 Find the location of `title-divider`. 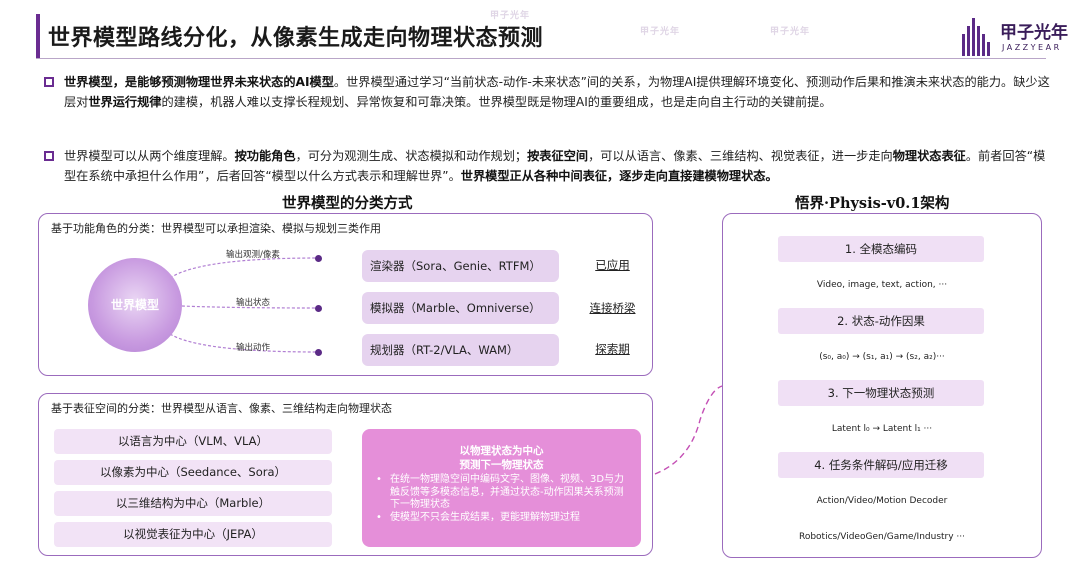

title-divider is located at coordinates (541, 58).